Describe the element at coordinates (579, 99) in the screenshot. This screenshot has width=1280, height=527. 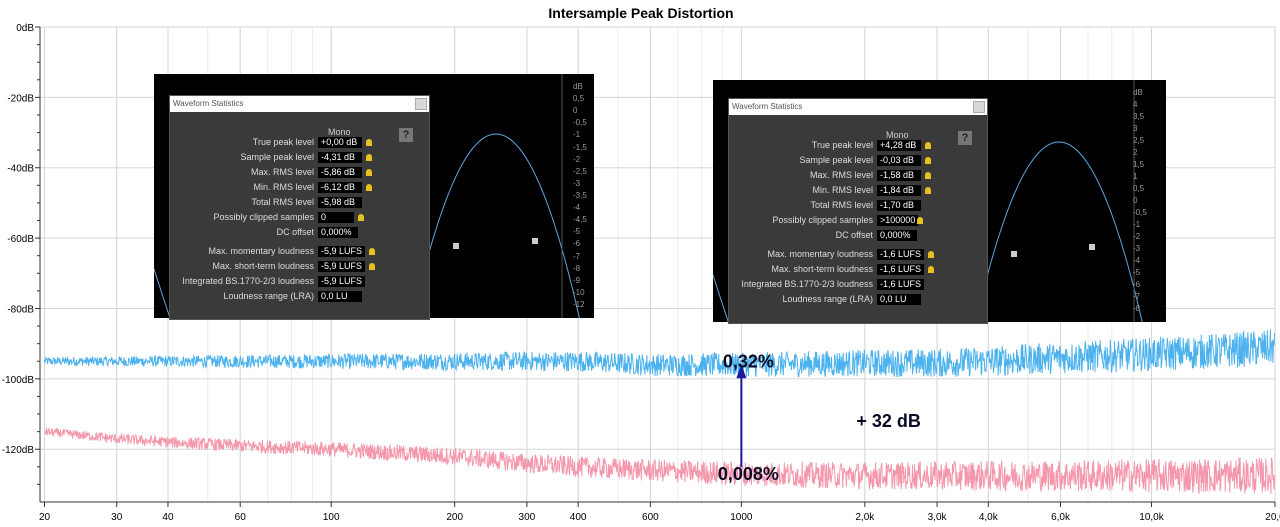
I see `db-scale-label: 0,5` at that location.